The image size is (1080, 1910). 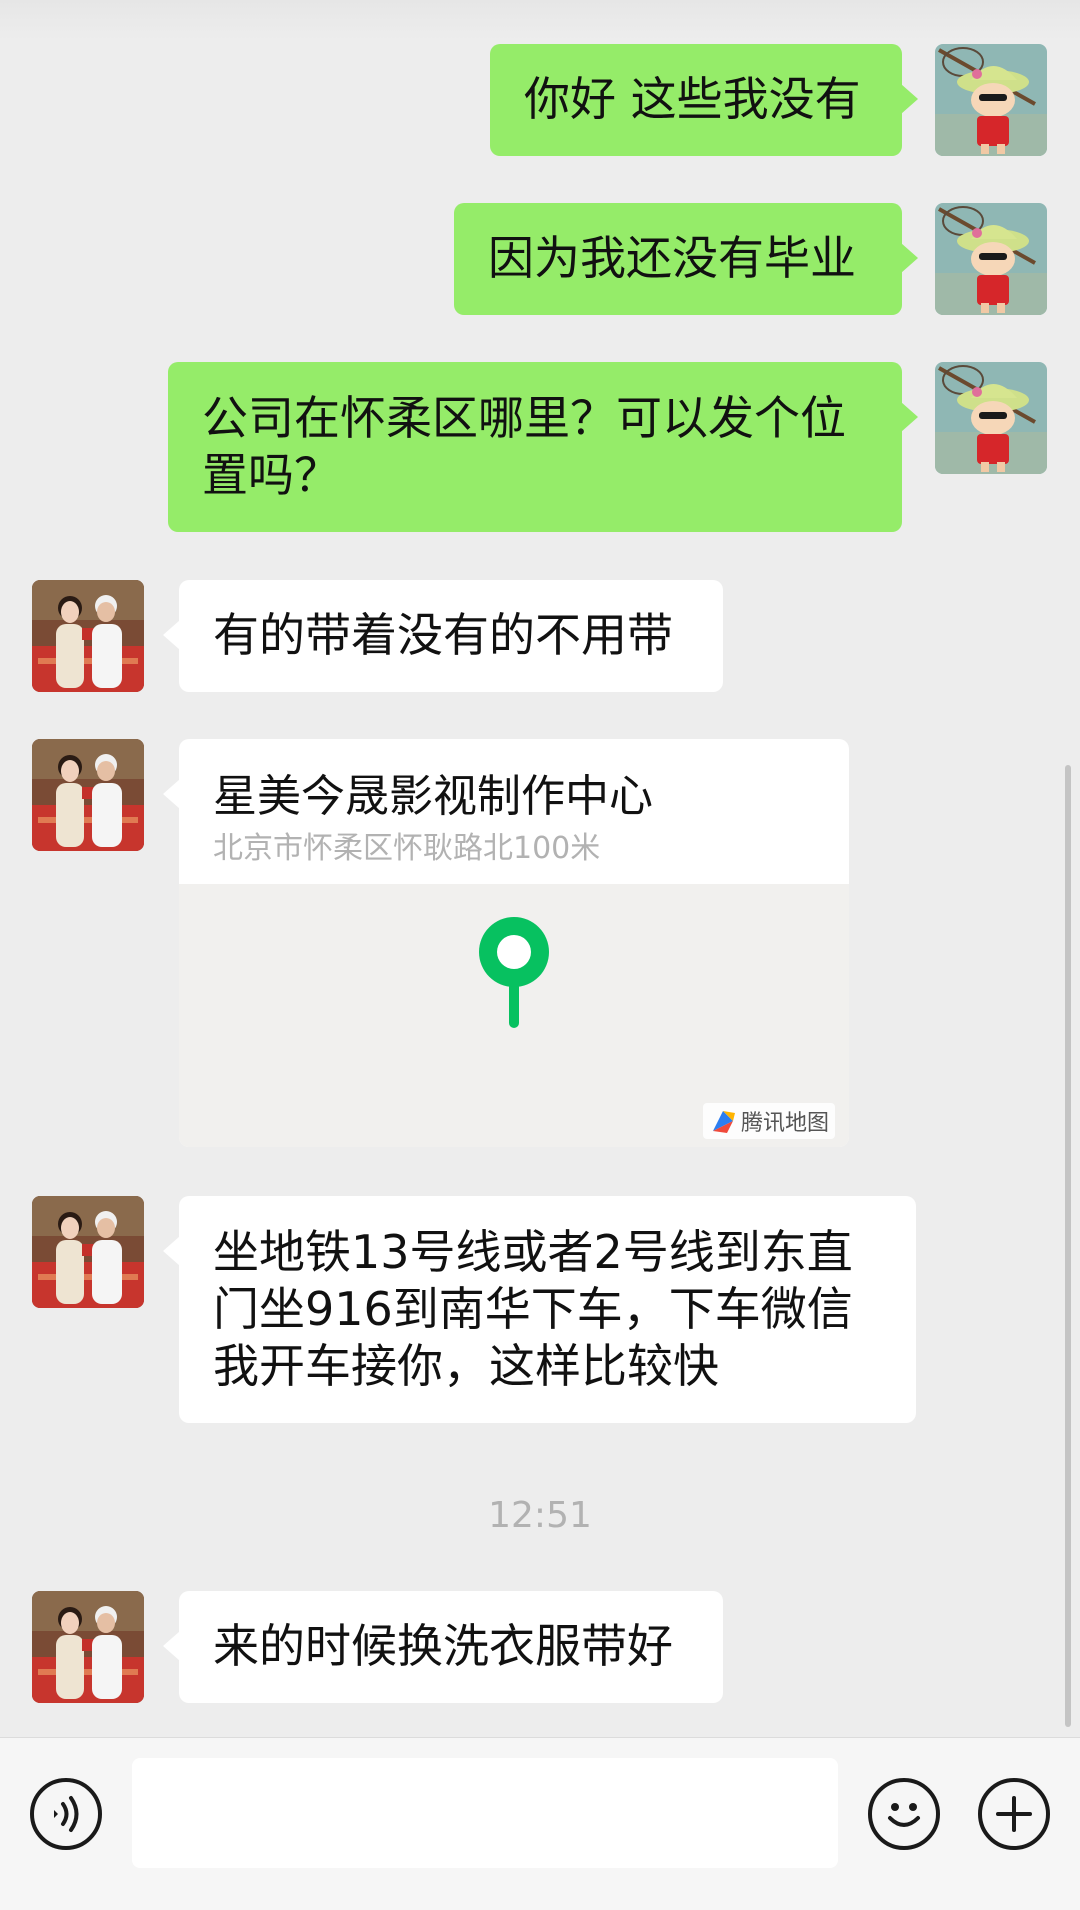 I want to click on message-text: 公司在怀柔区哪里？可以发个位置吗？, so click(x=524, y=446).